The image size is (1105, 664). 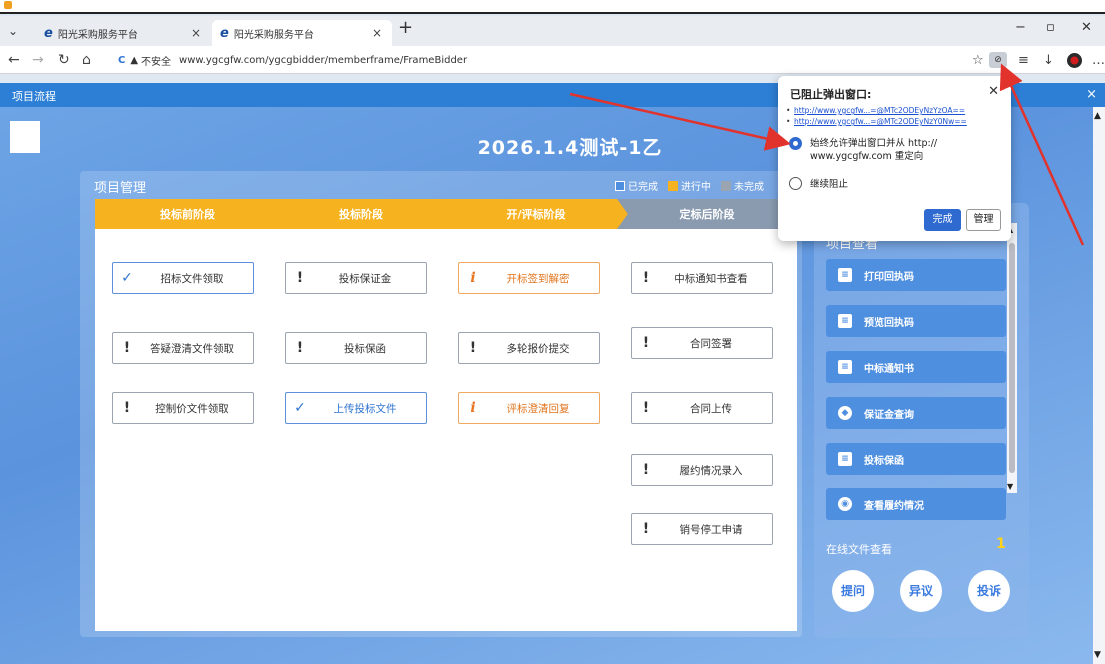 I want to click on step-upload-bid-file: ✓ 上传投标文件, so click(x=356, y=408).